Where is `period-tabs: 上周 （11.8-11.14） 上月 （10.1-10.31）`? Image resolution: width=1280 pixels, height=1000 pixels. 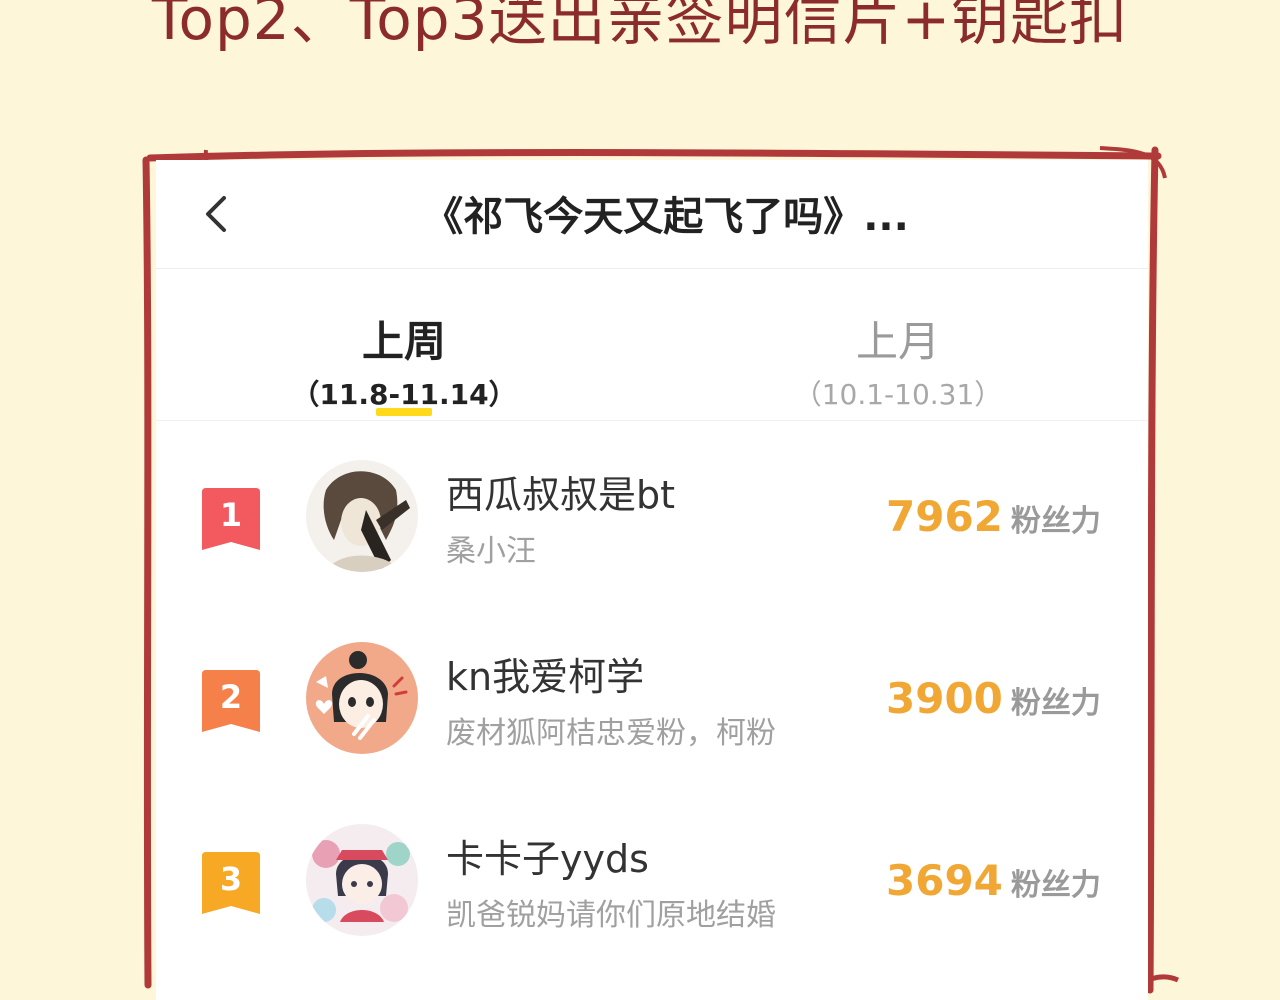
period-tabs: 上周 （11.8-11.14） 上月 （10.1-10.31） is located at coordinates (652, 344).